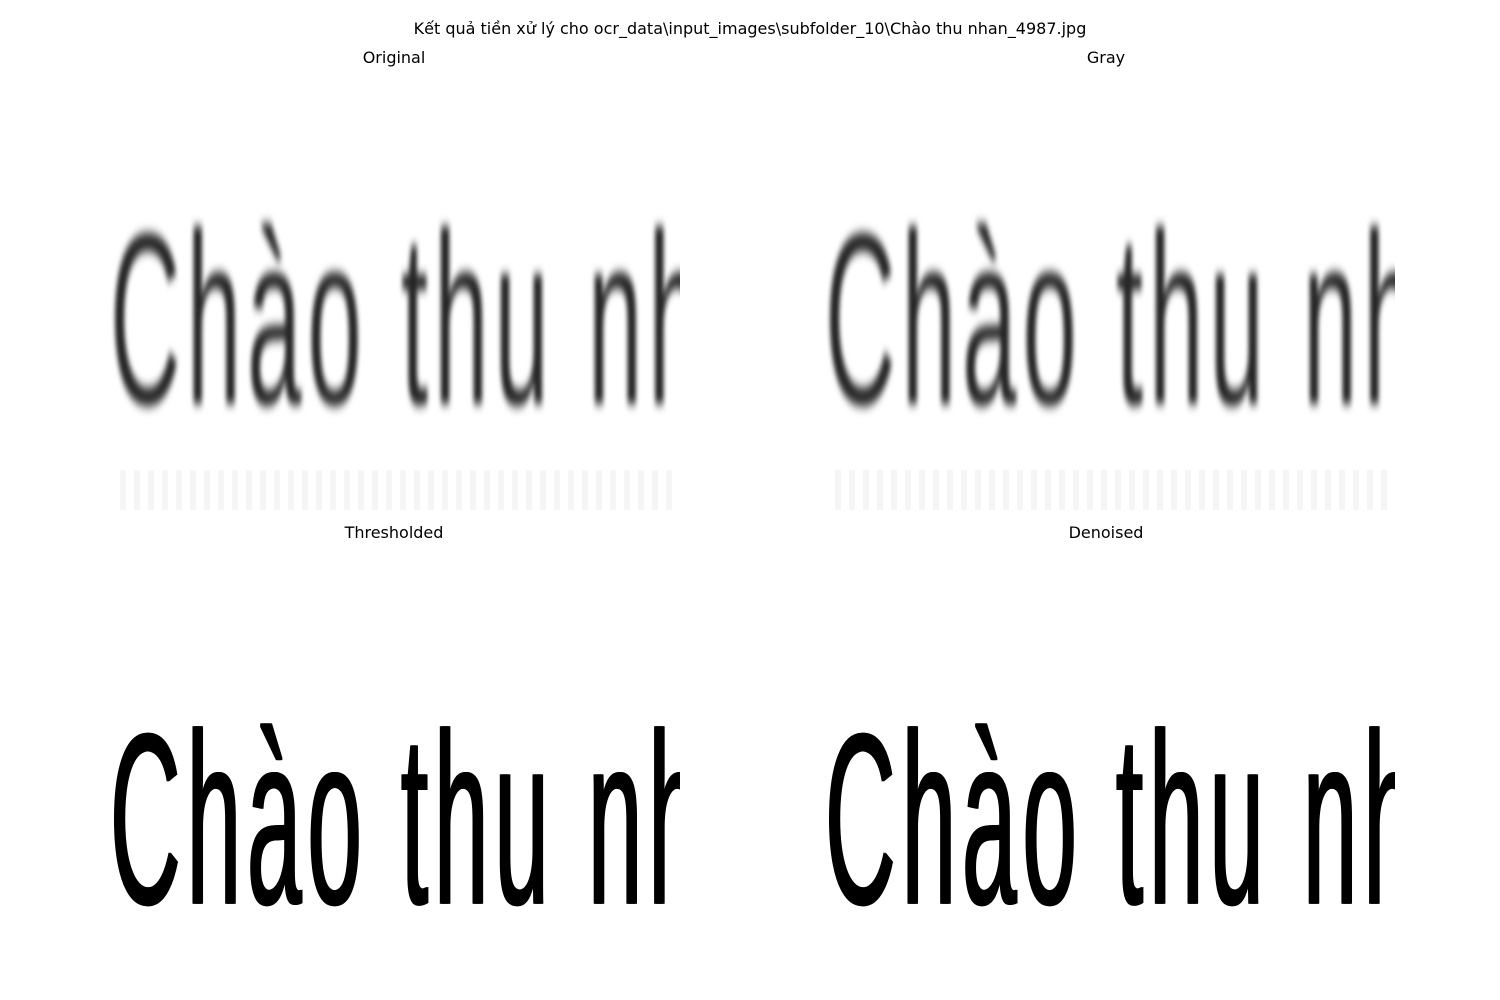  I want to click on gray-image-text: Chào thu nhan, so click(1110, 320).